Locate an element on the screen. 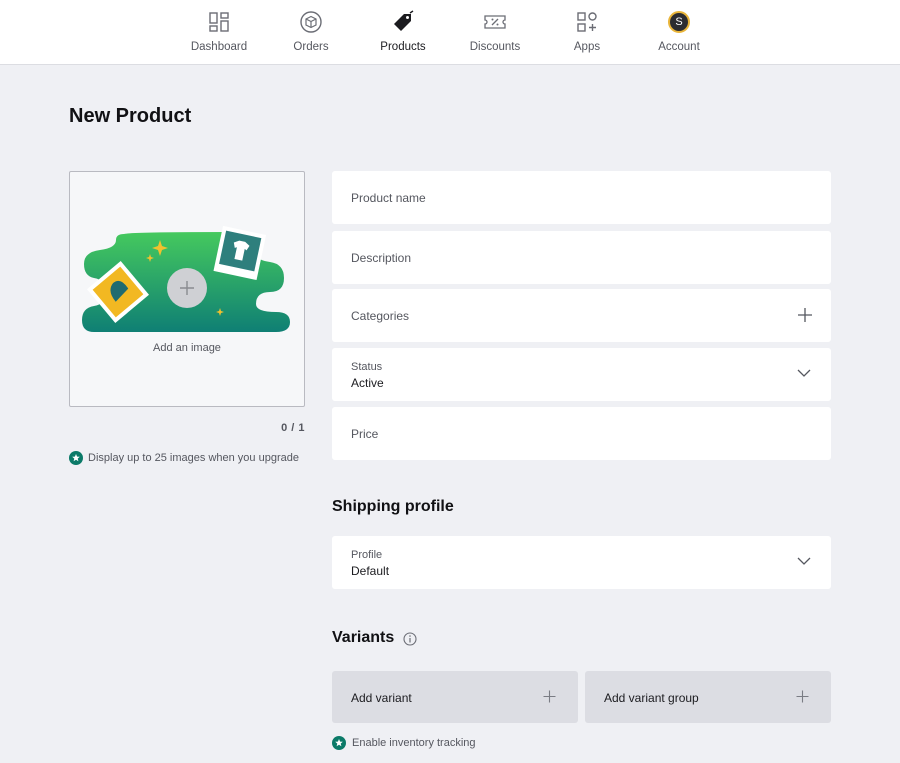 Image resolution: width=900 pixels, height=763 pixels. status-value: Active is located at coordinates (367, 383).